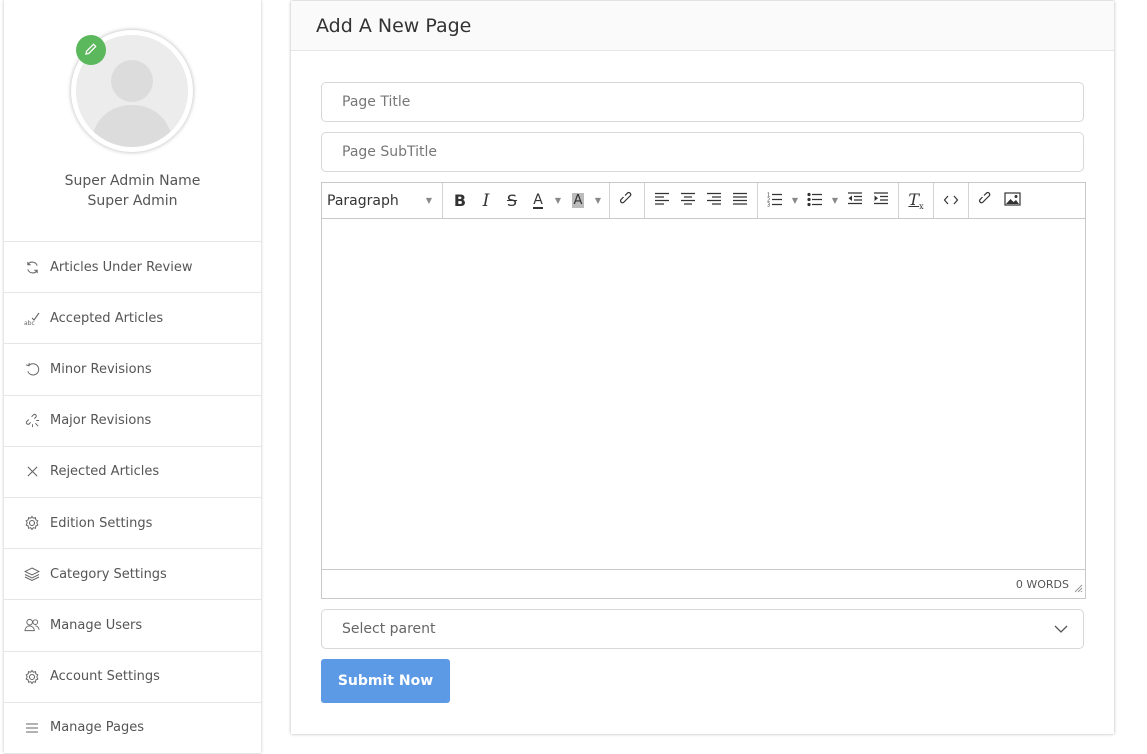 The width and height of the screenshot is (1147, 754). I want to click on link-button, so click(627, 201).